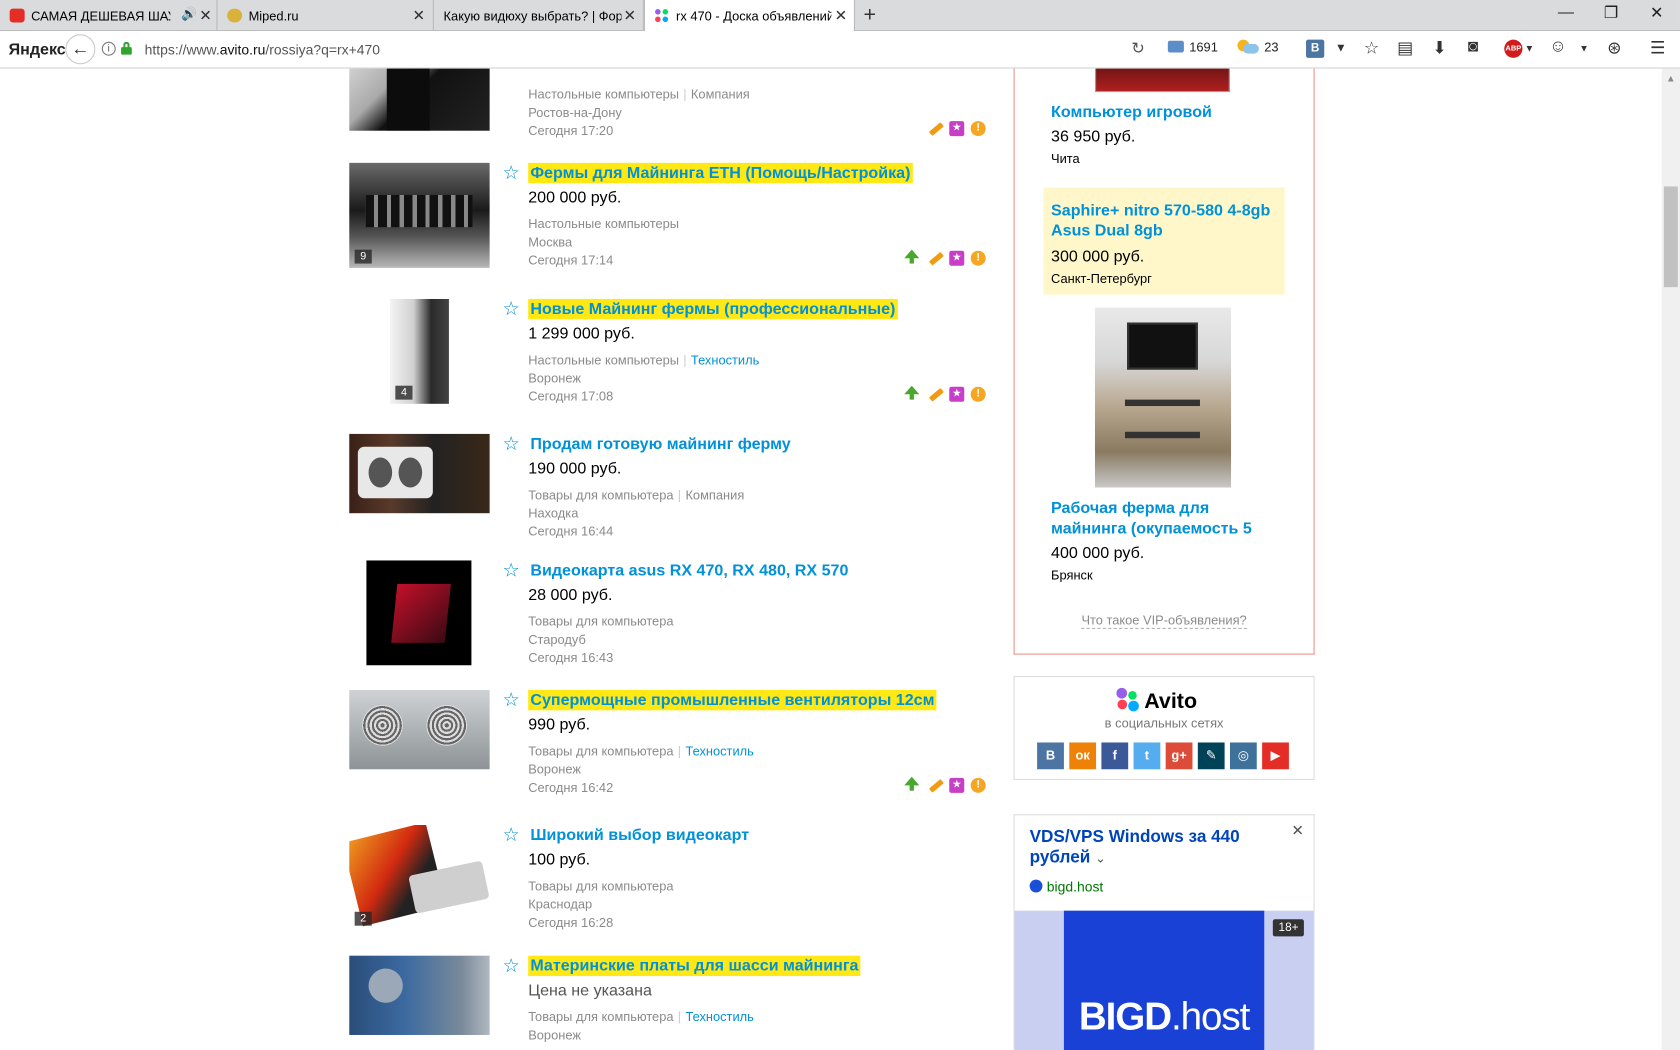  What do you see at coordinates (689, 570) in the screenshot?
I see `listing-title: Видеокарта asus RX 470, RX 480, RX 570` at bounding box center [689, 570].